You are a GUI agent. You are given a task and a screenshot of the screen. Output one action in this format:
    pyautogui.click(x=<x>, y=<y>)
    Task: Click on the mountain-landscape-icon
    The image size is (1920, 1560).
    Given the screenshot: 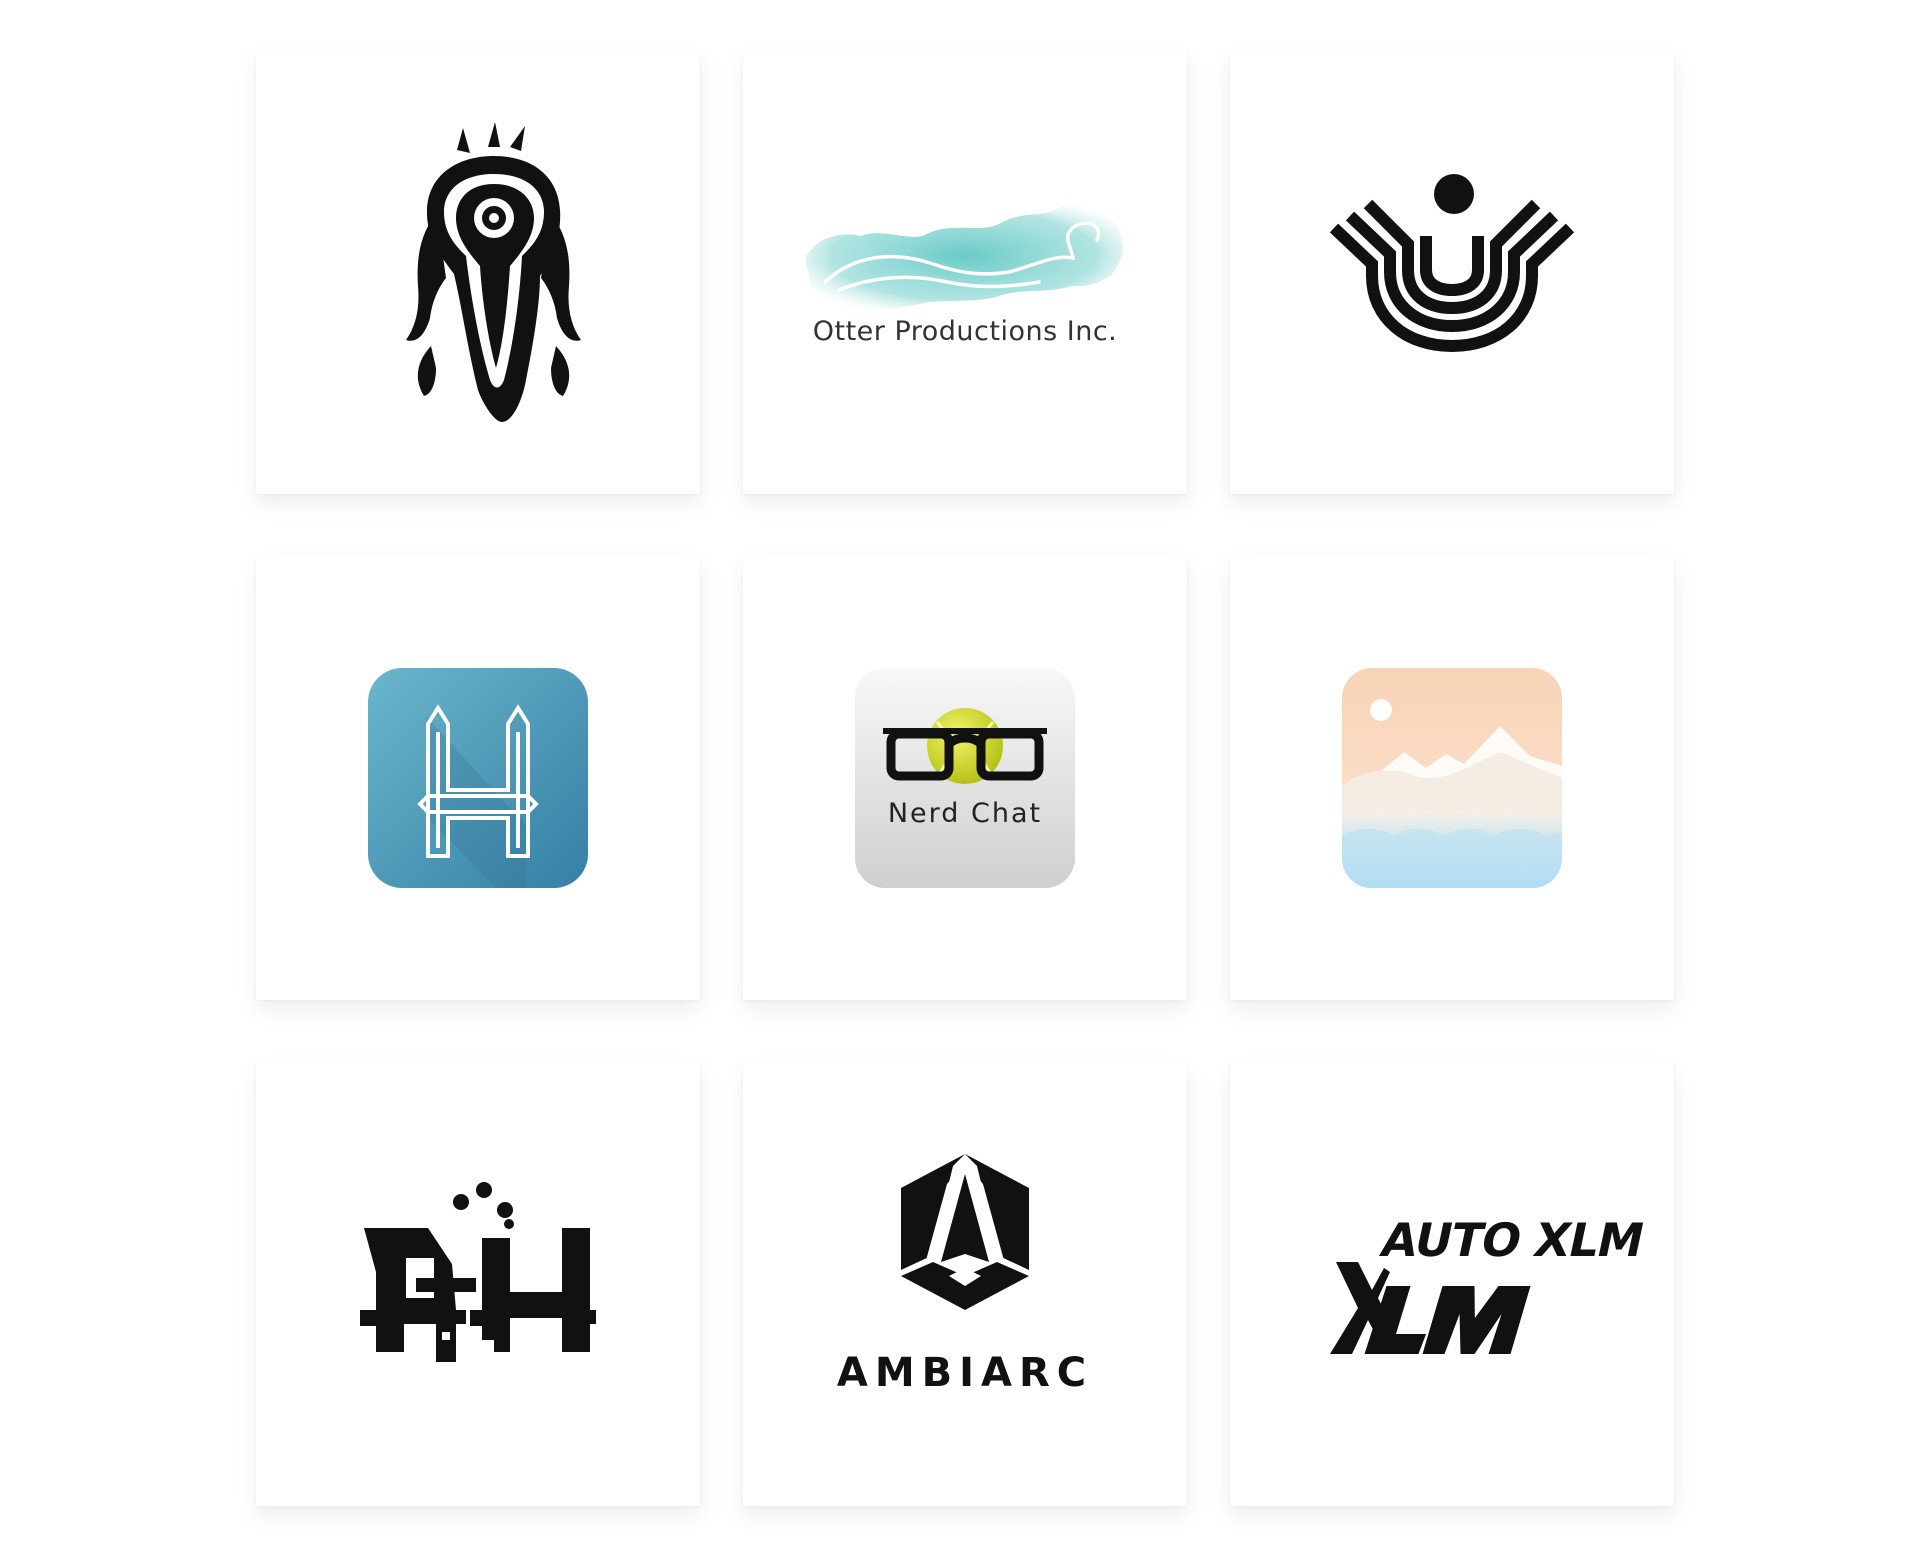 What is the action you would take?
    pyautogui.click(x=1452, y=778)
    